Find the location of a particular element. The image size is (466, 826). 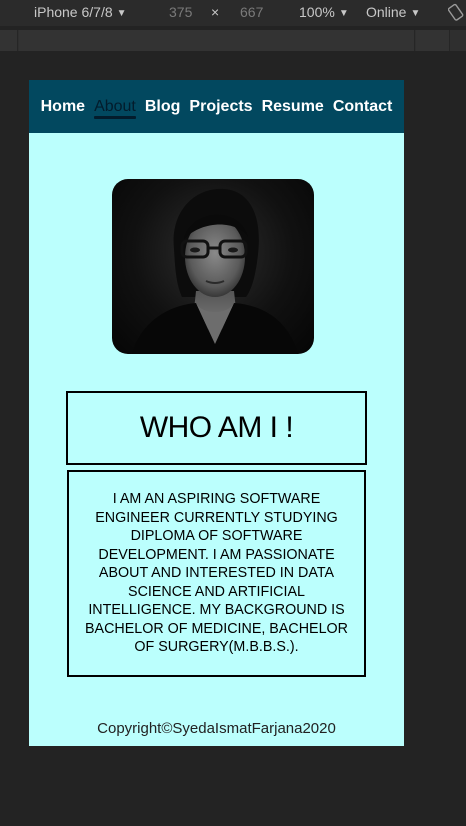

main-nav: Home About Blog Projects Resume Contact is located at coordinates (216, 106).